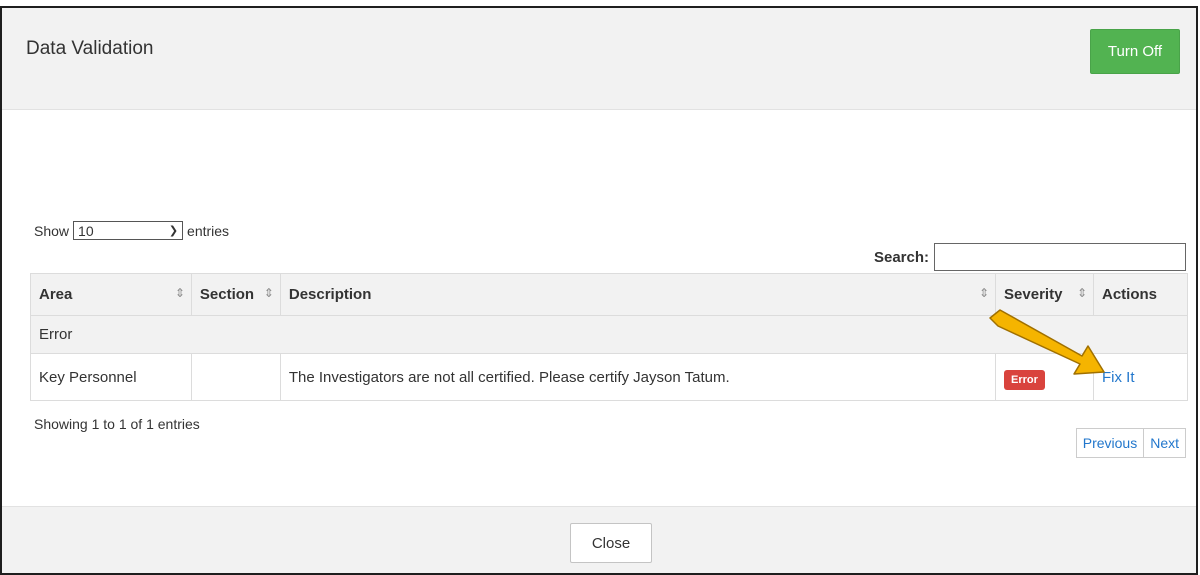 Image resolution: width=1200 pixels, height=575 pixels. Describe the element at coordinates (86, 230) in the screenshot. I see `entries-select-value: 10` at that location.